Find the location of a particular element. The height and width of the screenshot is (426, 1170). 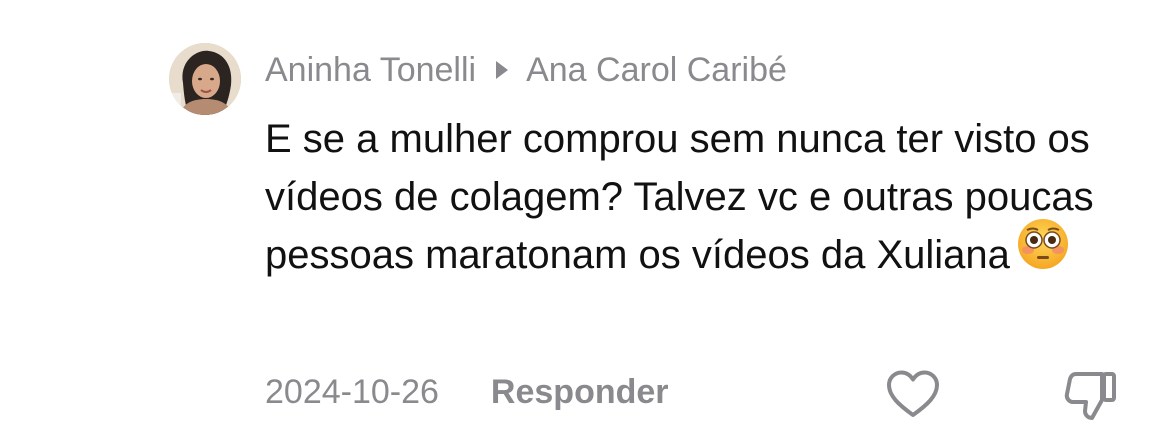

thumbs-down-outline-icon is located at coordinates (1090, 396).